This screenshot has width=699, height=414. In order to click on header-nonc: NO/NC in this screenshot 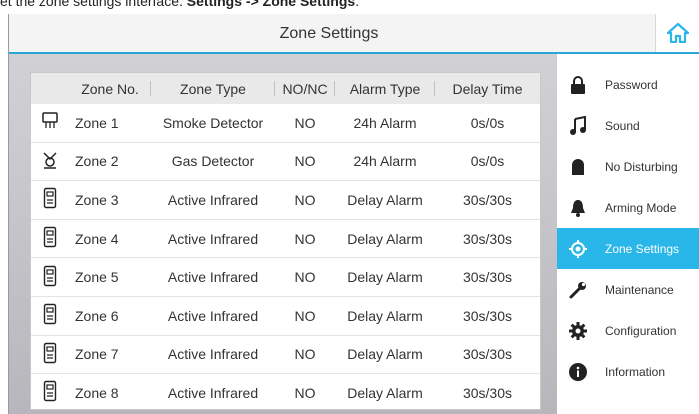, I will do `click(305, 88)`.